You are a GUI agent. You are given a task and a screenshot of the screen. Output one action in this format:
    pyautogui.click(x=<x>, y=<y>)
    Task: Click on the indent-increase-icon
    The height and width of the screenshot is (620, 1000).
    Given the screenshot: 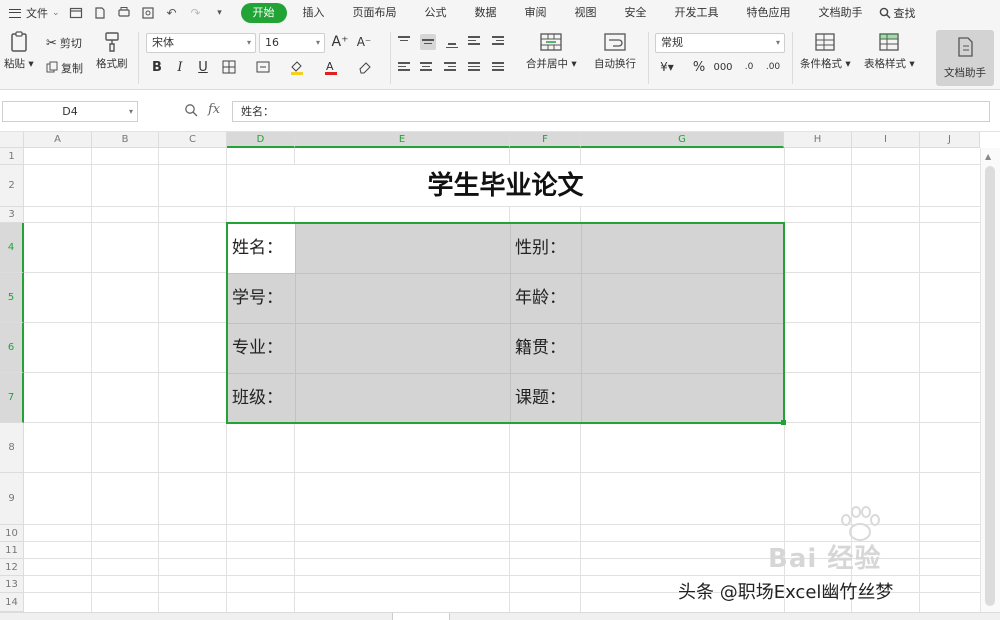 What is the action you would take?
    pyautogui.click(x=500, y=42)
    